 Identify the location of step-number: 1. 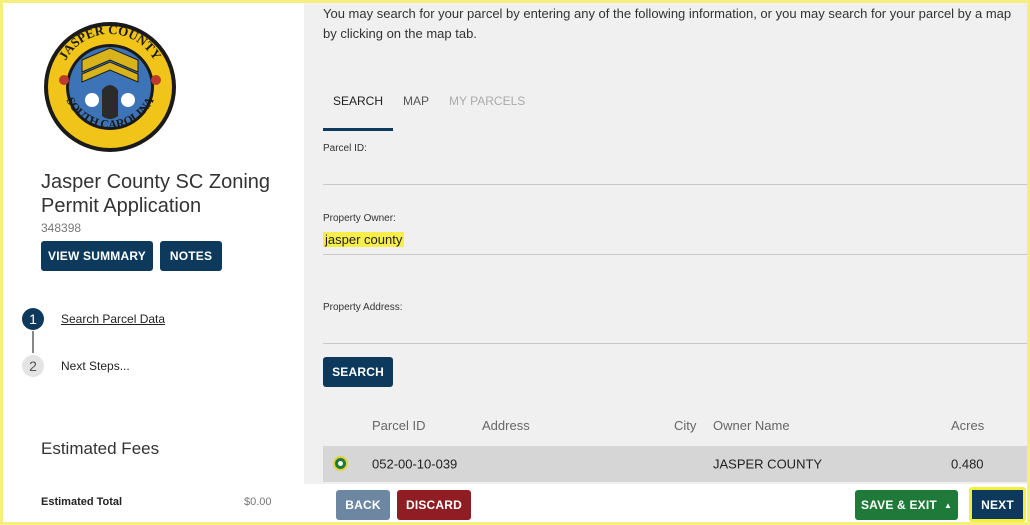
(33, 319).